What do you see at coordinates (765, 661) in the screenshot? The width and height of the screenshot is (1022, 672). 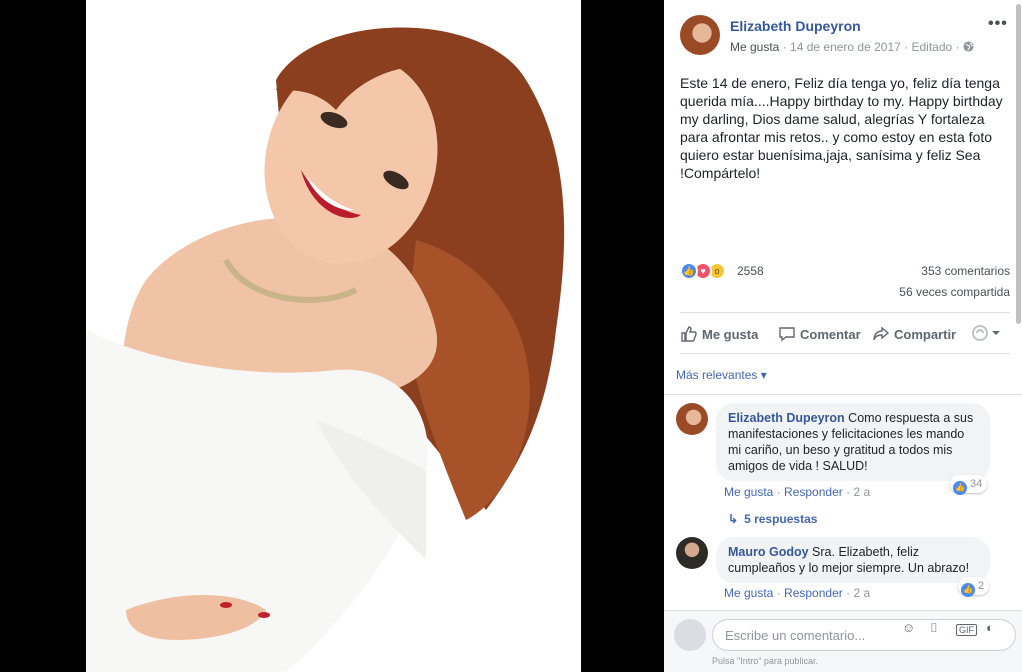 I see `composer-hint: Pulsa "Intro" para publicar.` at bounding box center [765, 661].